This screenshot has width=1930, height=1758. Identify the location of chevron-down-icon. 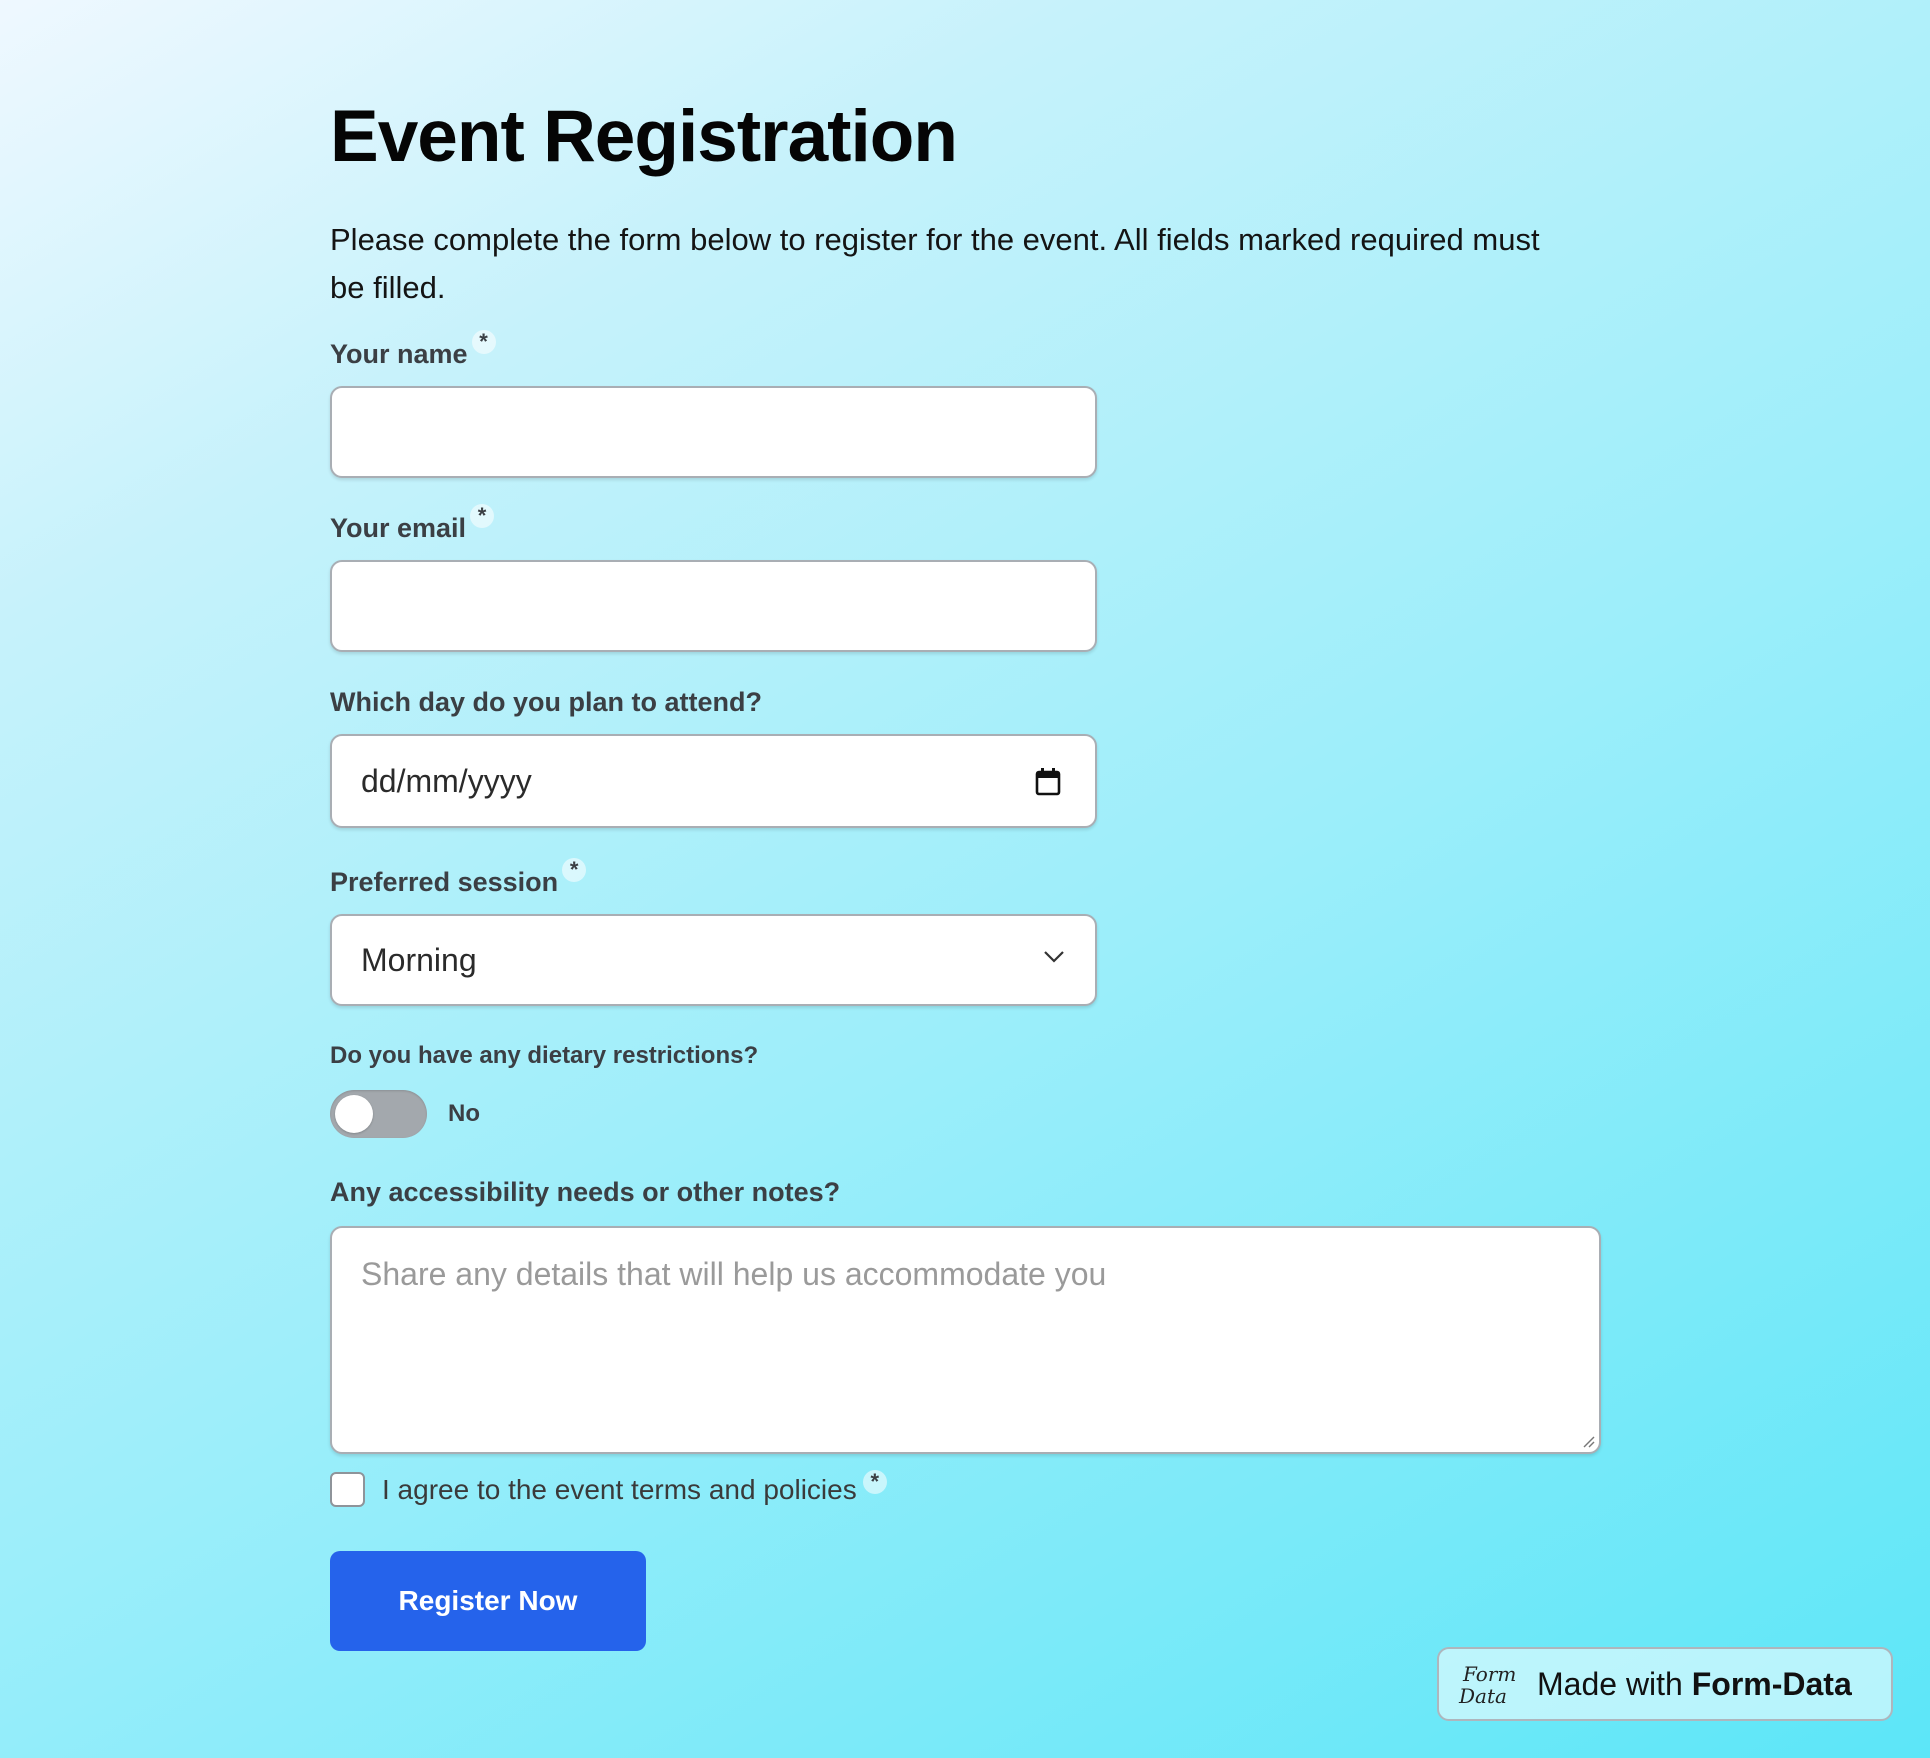
(1054, 957).